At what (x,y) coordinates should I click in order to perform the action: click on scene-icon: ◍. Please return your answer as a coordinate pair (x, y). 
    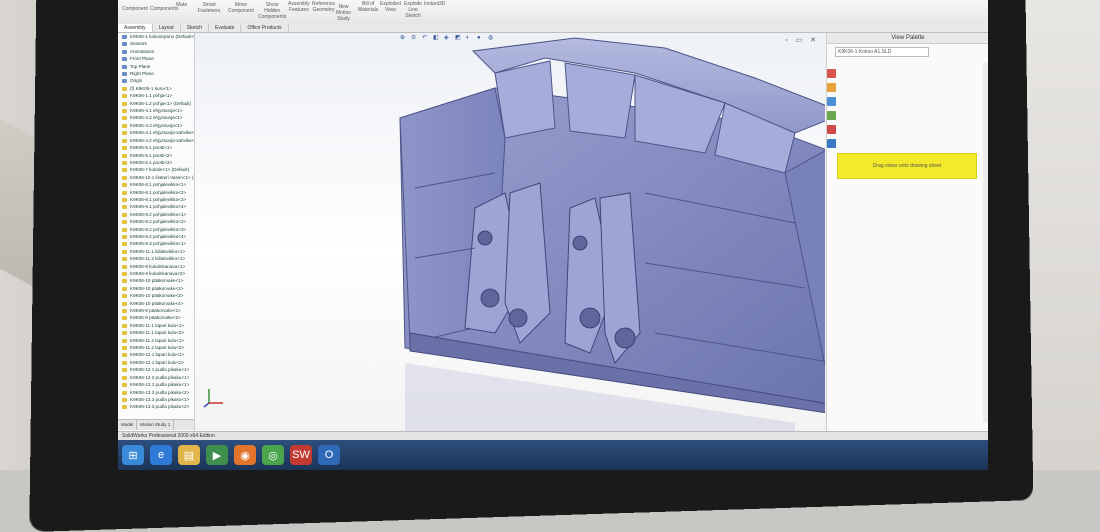
    Looking at the image, I should click on (491, 38).